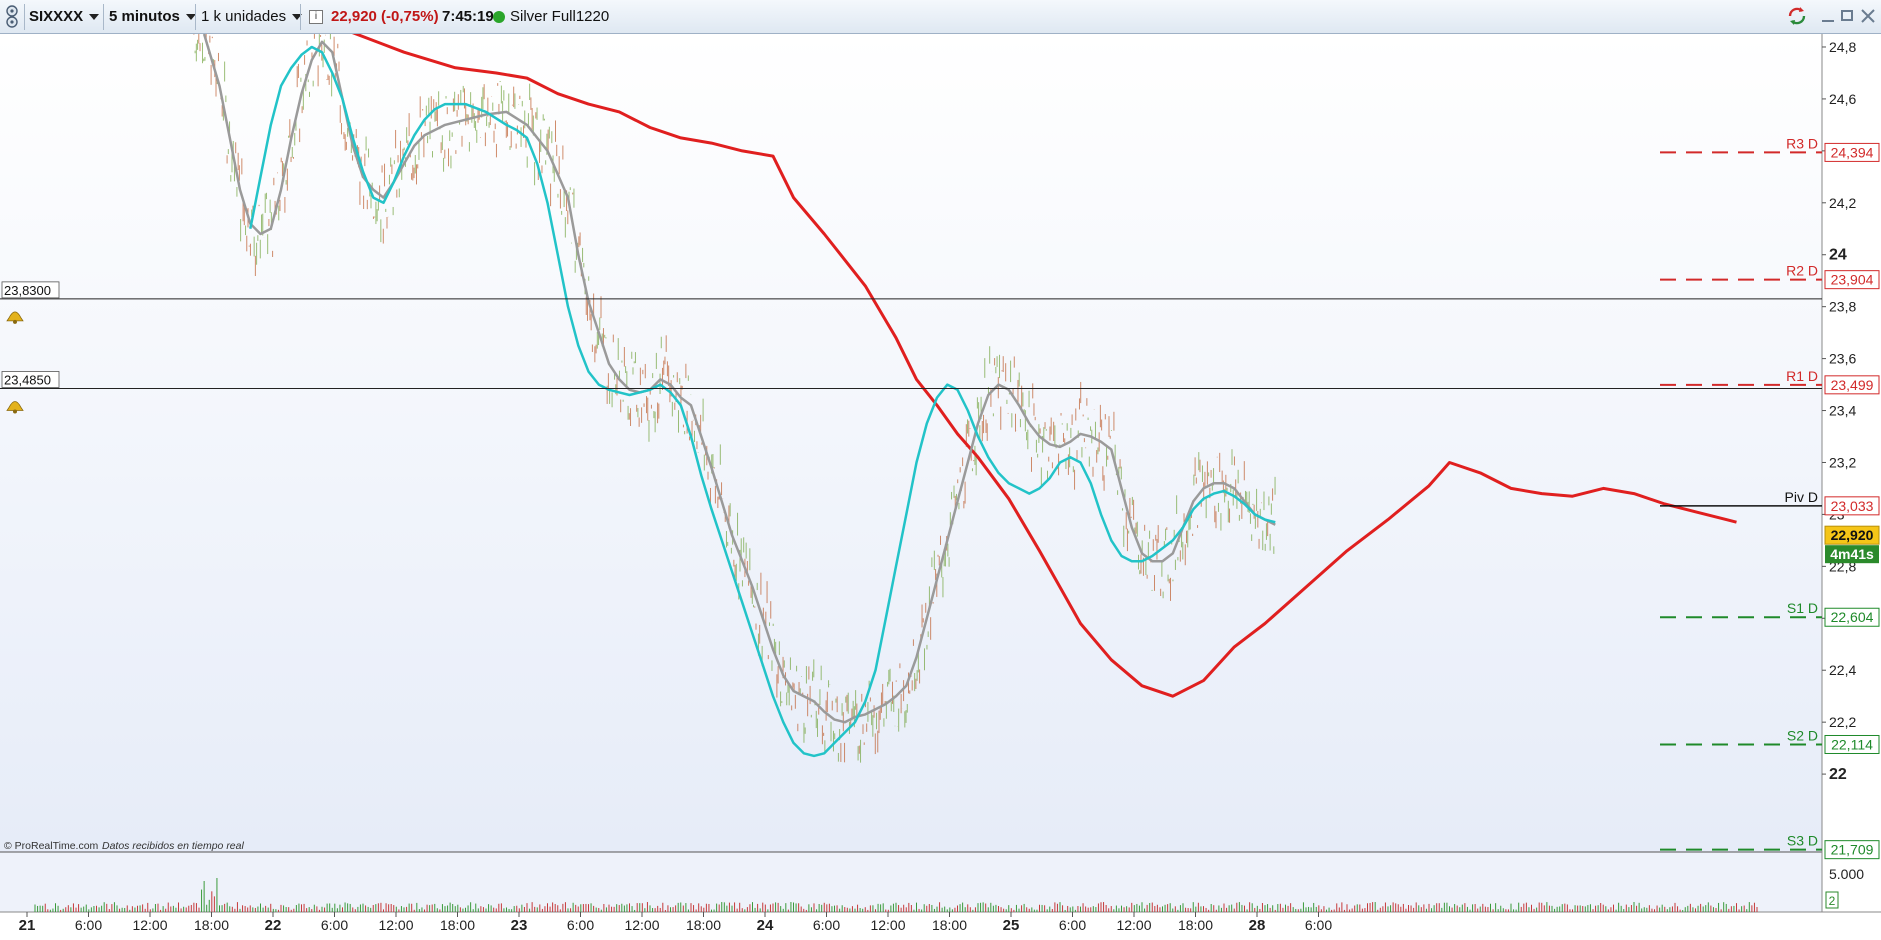 This screenshot has height=940, width=1881. Describe the element at coordinates (244, 16) in the screenshot. I see `units-label: 1 k unidades` at that location.